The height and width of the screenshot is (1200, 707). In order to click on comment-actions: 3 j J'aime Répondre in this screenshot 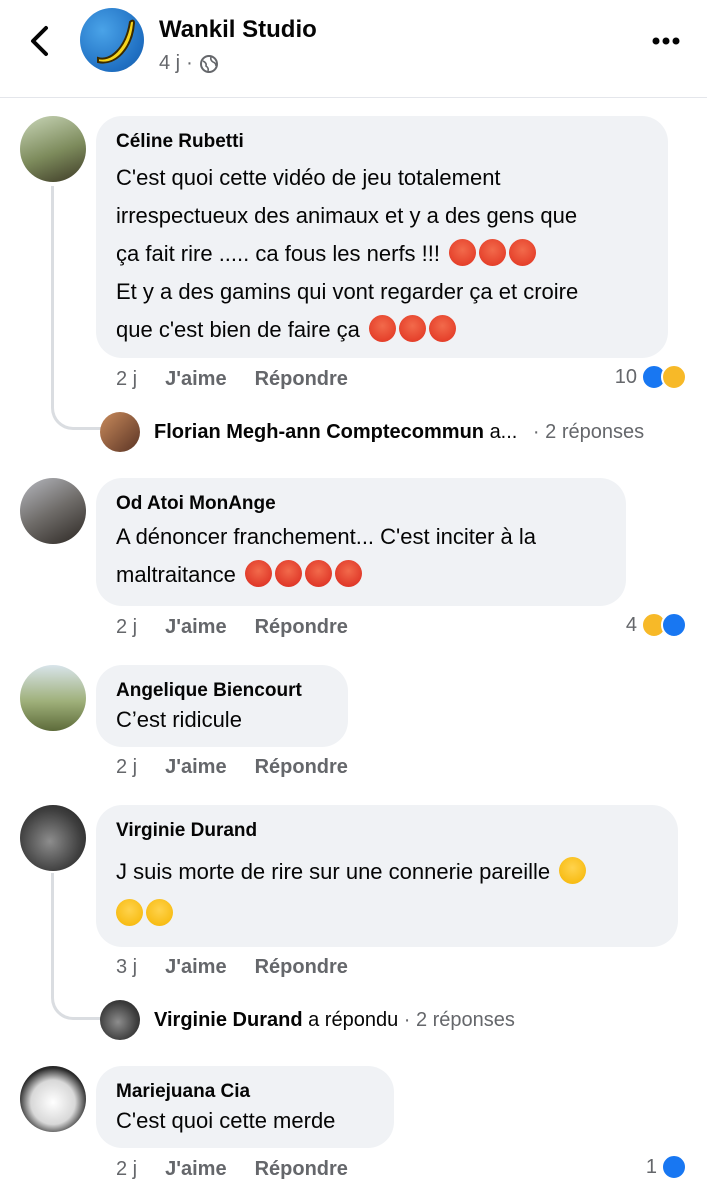, I will do `click(232, 967)`.